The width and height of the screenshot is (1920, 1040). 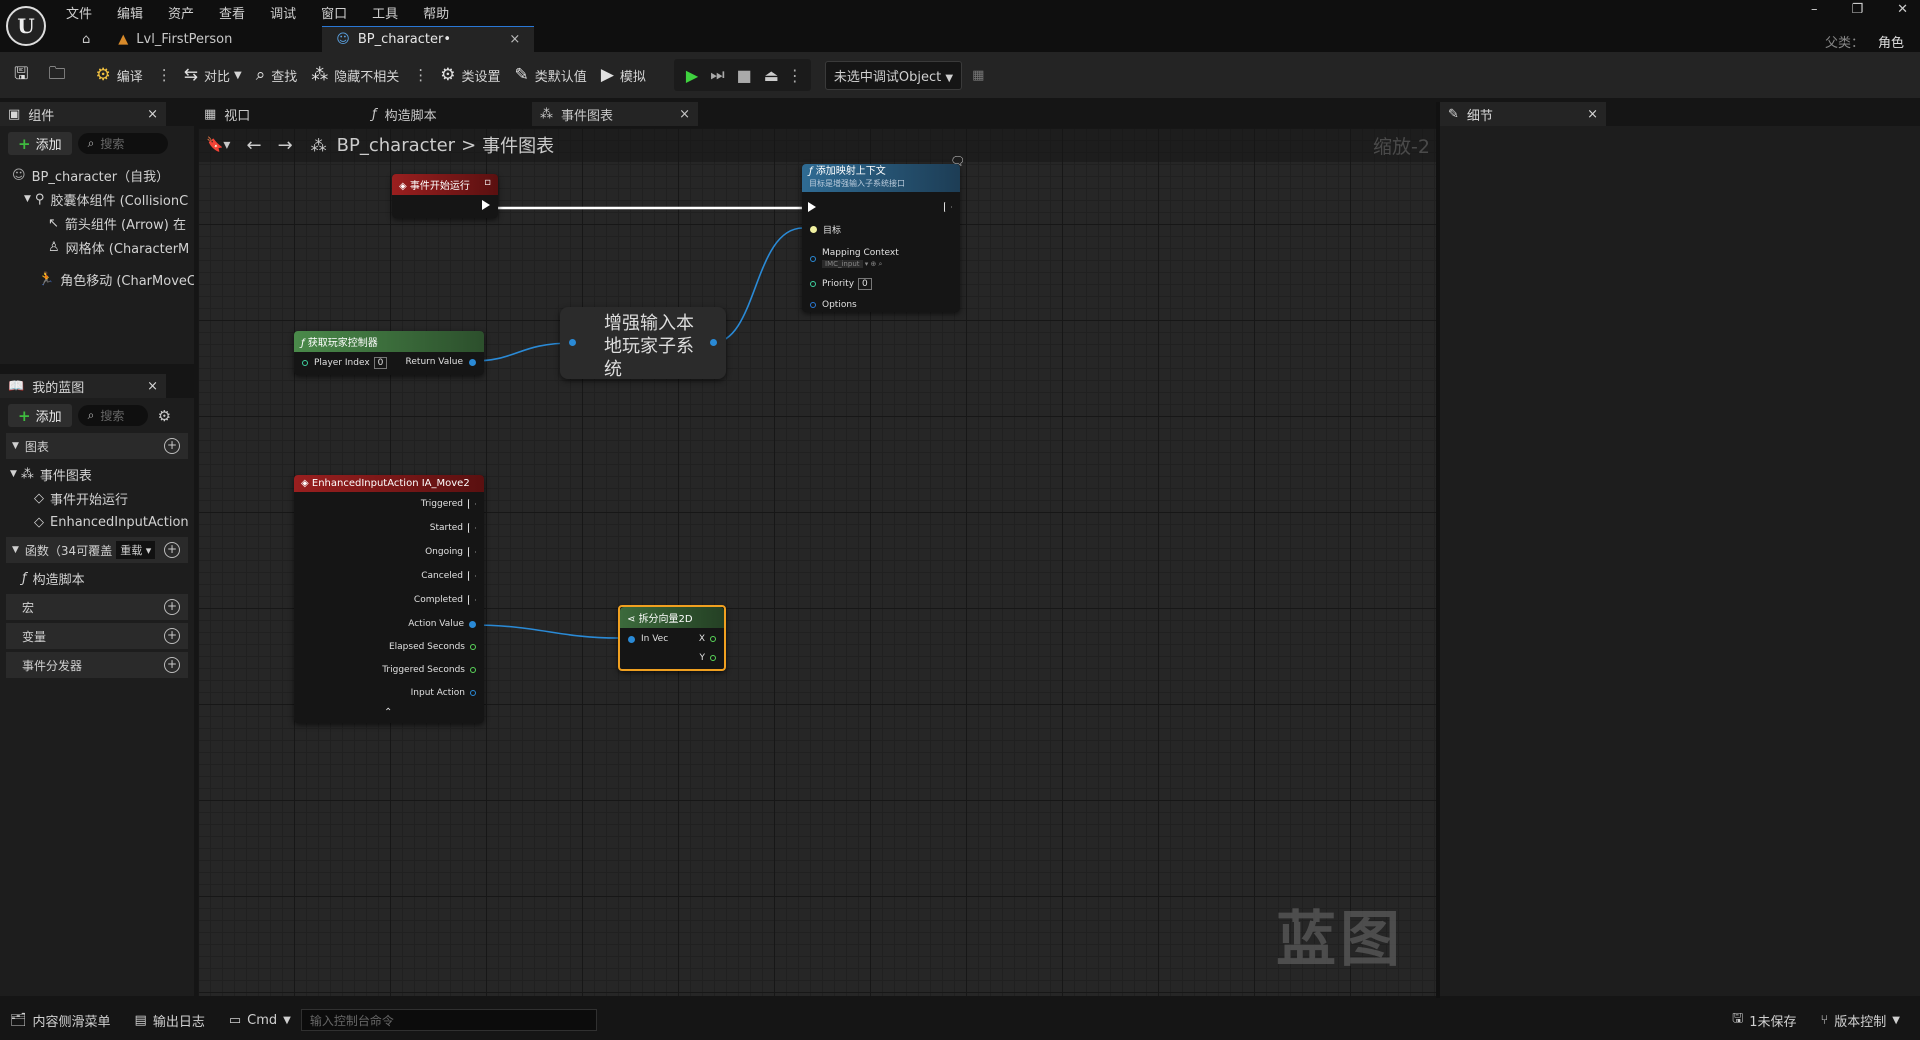 I want to click on tree-item-construction: ƒ 构造脚本, so click(x=97, y=578).